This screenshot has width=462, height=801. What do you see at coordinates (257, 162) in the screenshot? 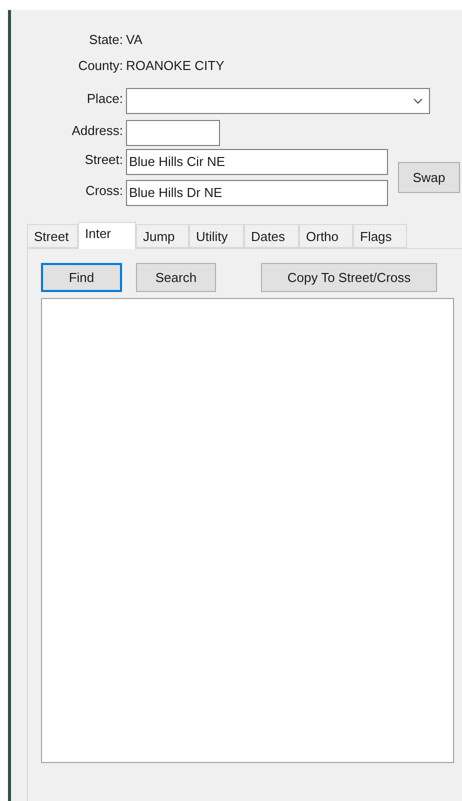
I see `input-field: Blue Hills Cir NE` at bounding box center [257, 162].